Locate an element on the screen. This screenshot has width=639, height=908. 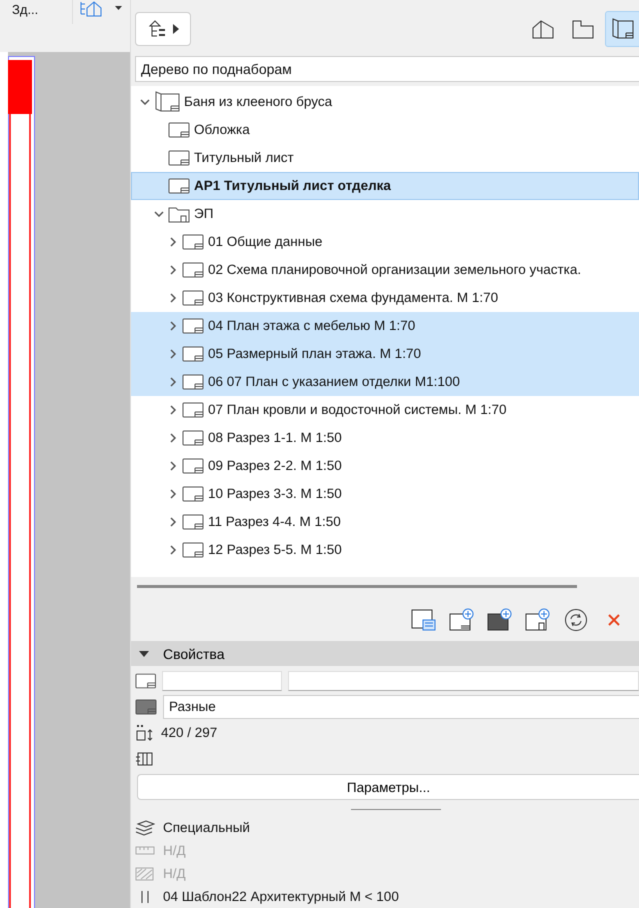
tree-row: 06 07 План с указанием отделки М1:100 is located at coordinates (385, 382).